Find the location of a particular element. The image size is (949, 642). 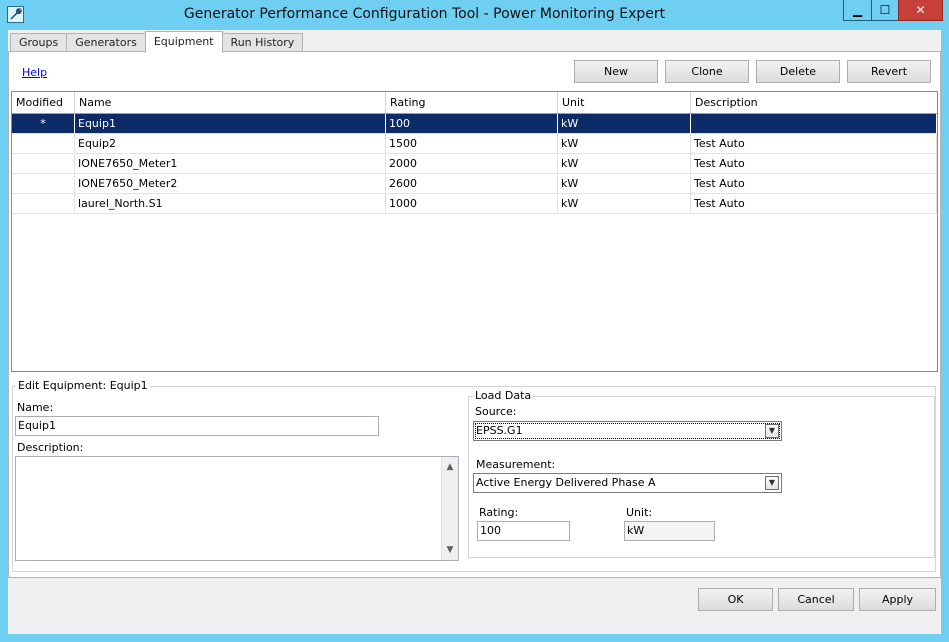

grid-header: Modified Name Rating Unit Description is located at coordinates (474, 103).